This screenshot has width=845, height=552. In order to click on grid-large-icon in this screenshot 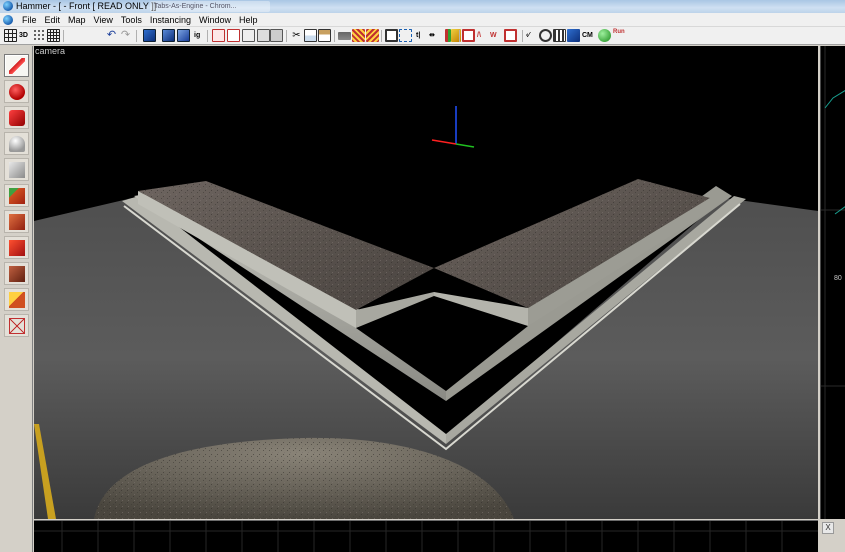, I will do `click(53, 35)`.